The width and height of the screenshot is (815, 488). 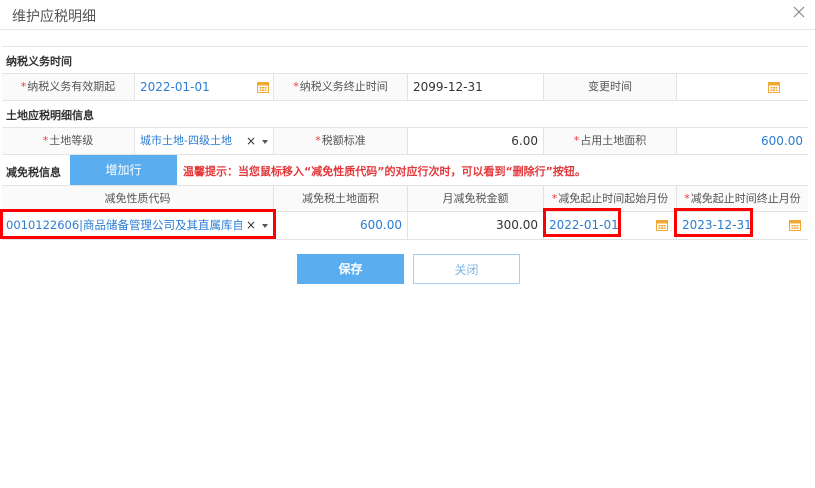 What do you see at coordinates (50, 115) in the screenshot?
I see `section-title-land-detail: 土地应税明细信息` at bounding box center [50, 115].